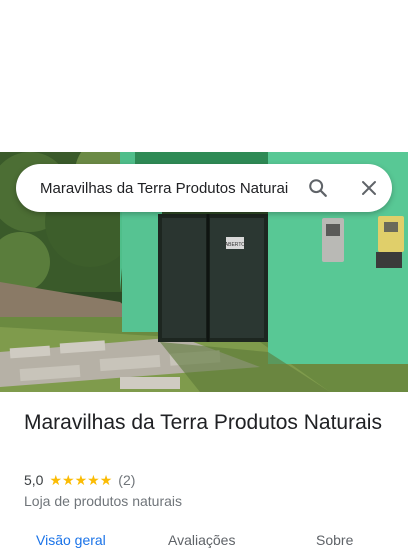 The image size is (408, 548). I want to click on rating-value: 5,0, so click(34, 480).